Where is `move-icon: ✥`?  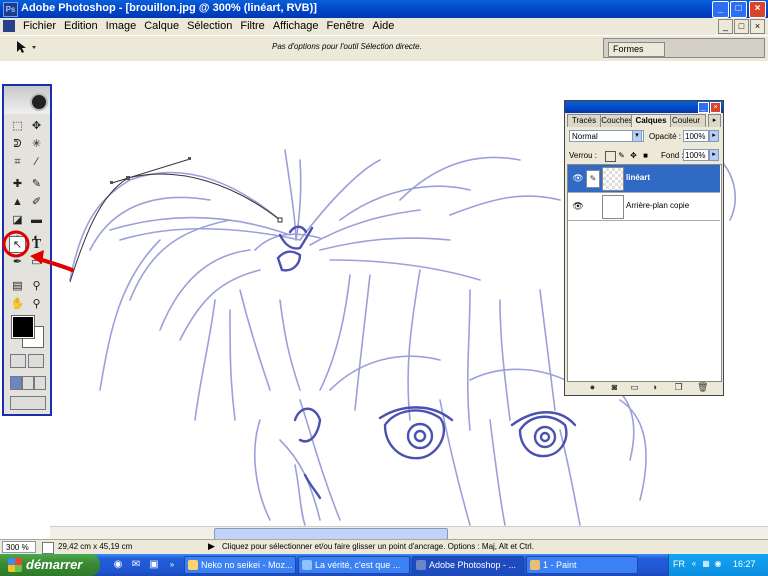
move-icon: ✥ is located at coordinates (36, 126).